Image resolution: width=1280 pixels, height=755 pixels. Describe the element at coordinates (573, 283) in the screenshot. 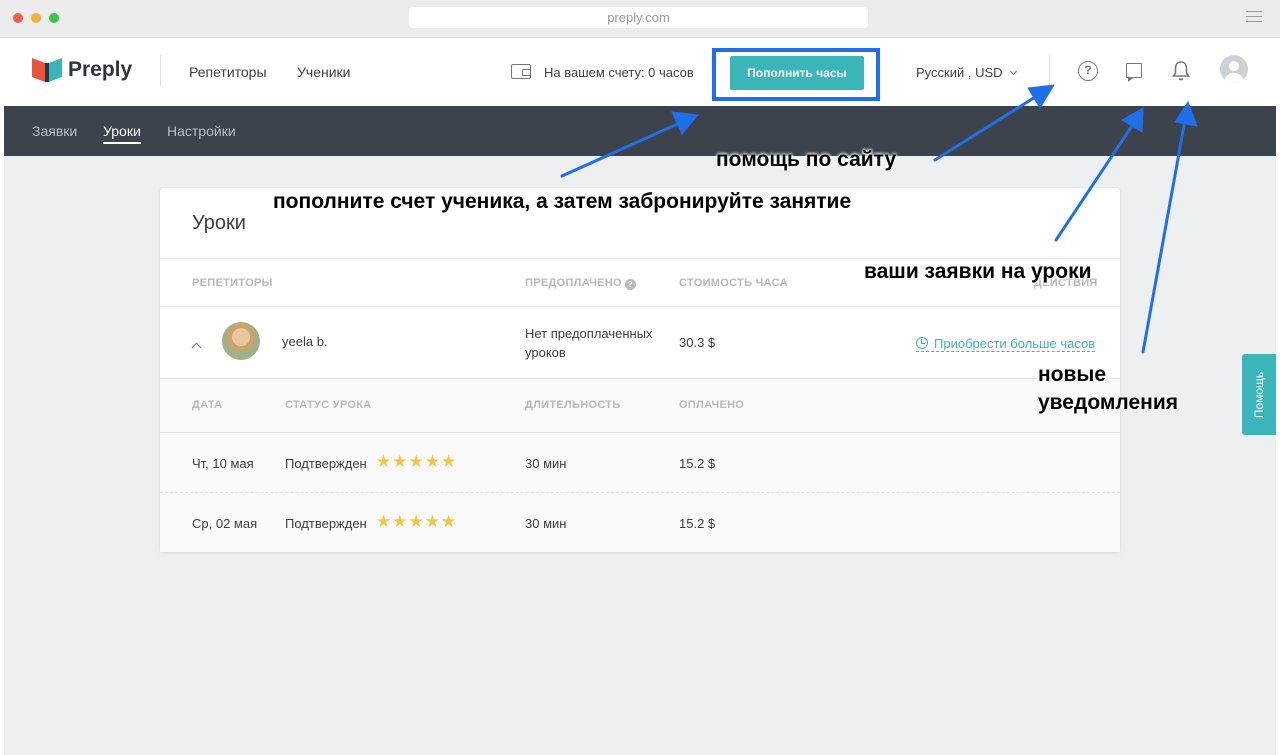

I see `column-header-prepaid-label: ПРЕДОПЛАЧЕНО` at that location.